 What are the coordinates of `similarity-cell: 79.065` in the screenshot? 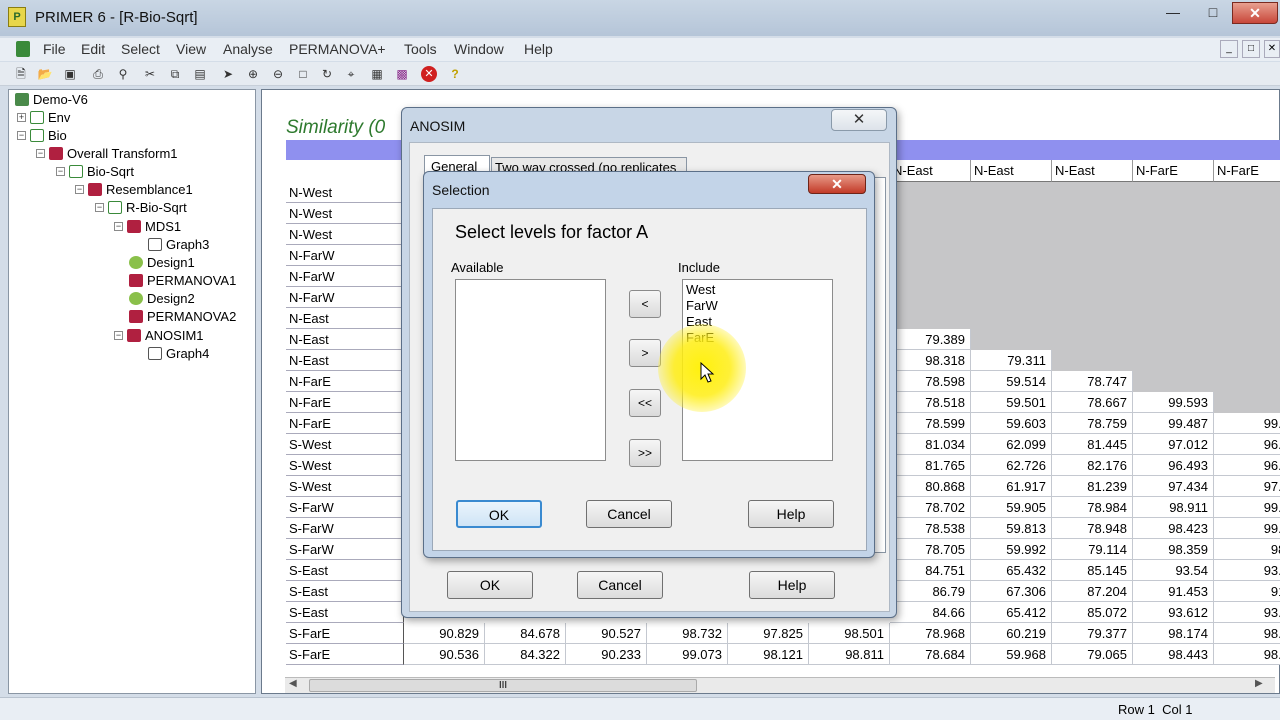 It's located at (1092, 654).